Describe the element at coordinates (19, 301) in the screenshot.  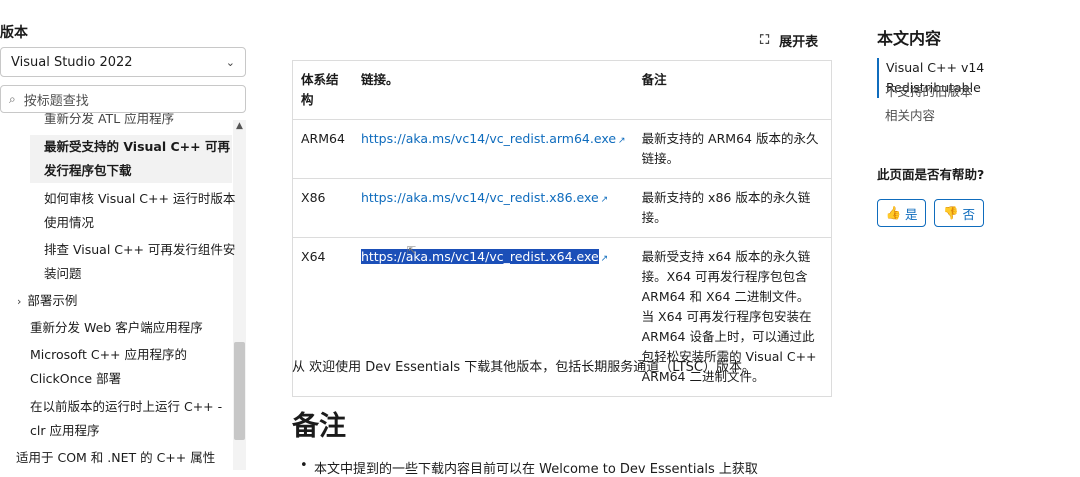
I see `chevron-right-icon: ›` at that location.